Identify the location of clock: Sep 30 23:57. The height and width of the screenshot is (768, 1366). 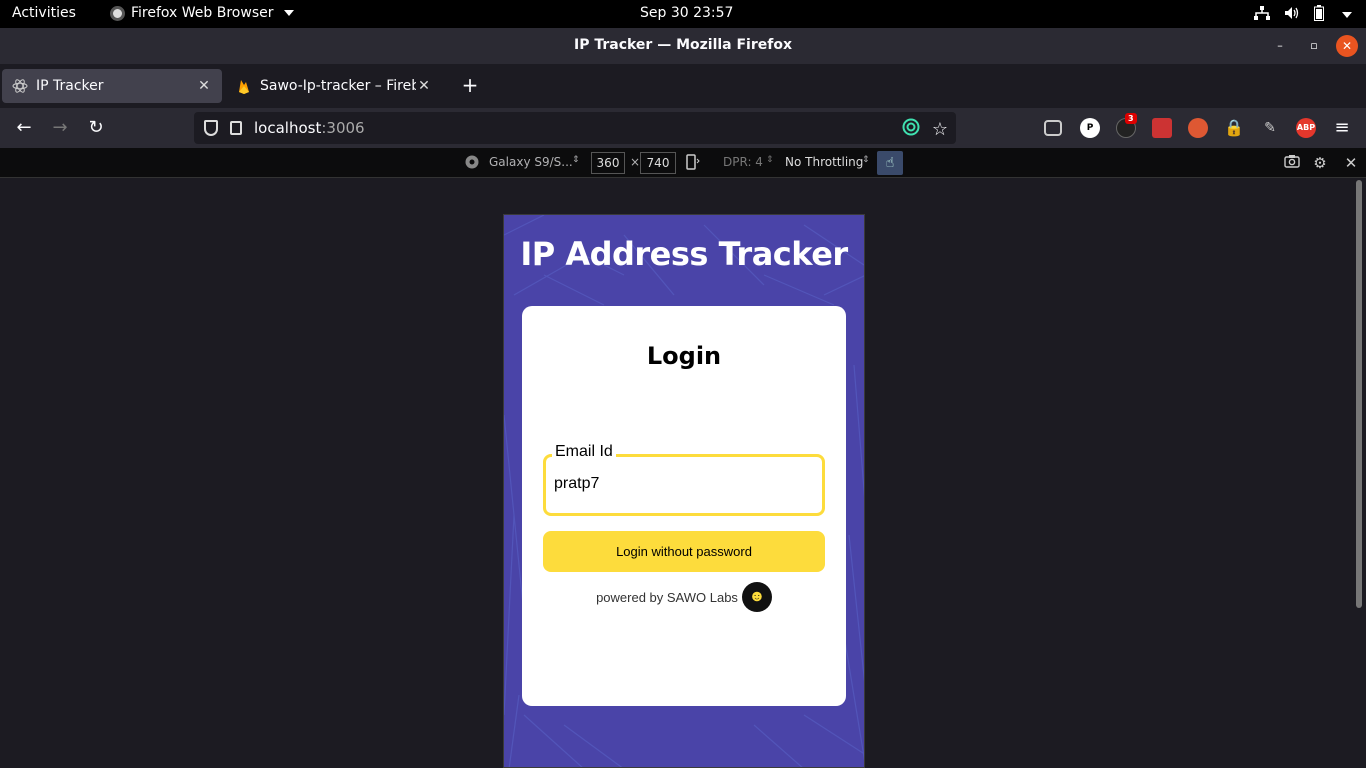
(686, 13).